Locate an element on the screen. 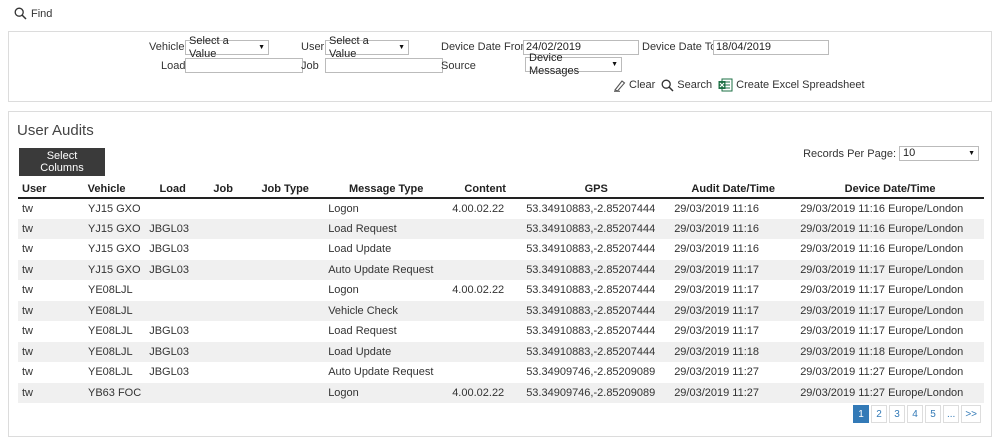  load-input is located at coordinates (244, 65).